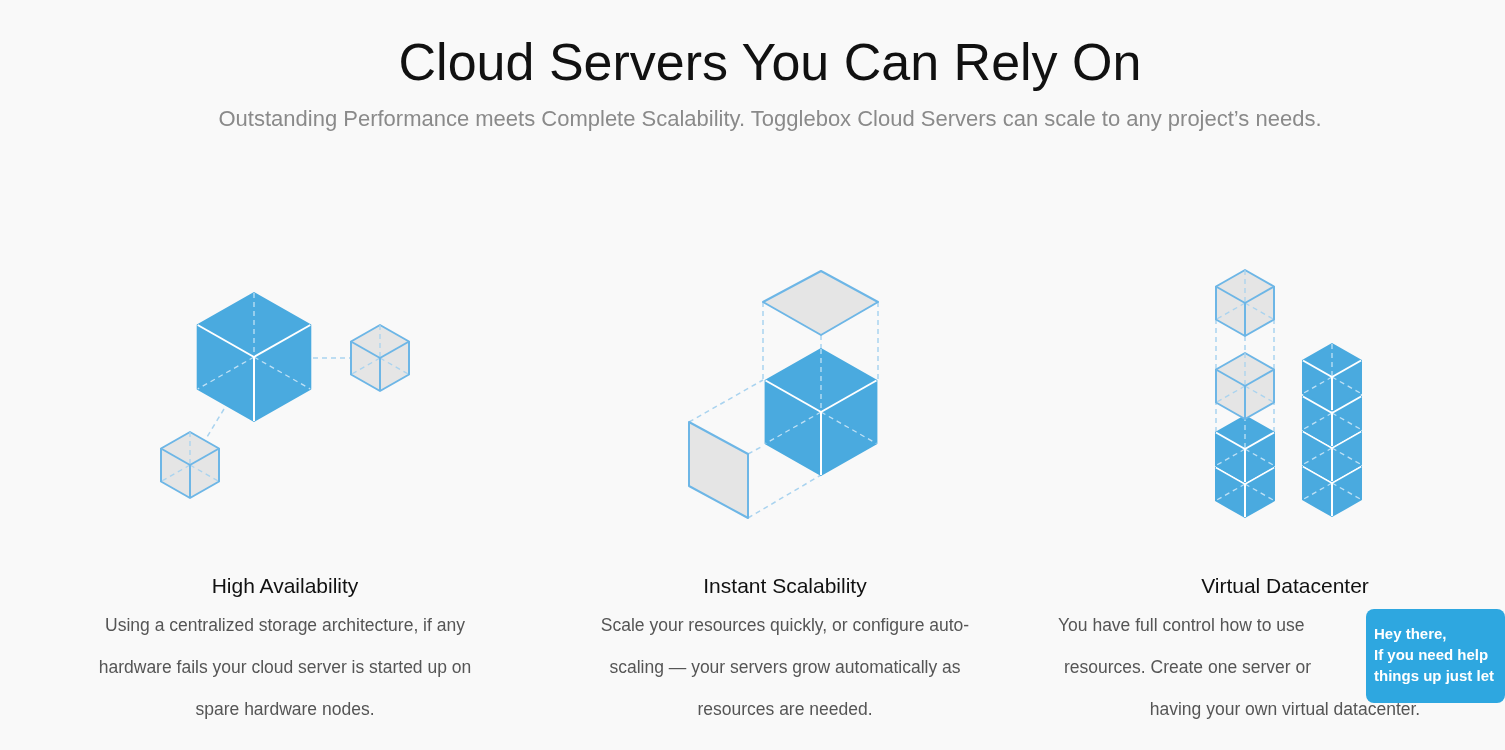 The width and height of the screenshot is (1505, 750). Describe the element at coordinates (1432, 655) in the screenshot. I see `chat-message-line: If you need help` at that location.